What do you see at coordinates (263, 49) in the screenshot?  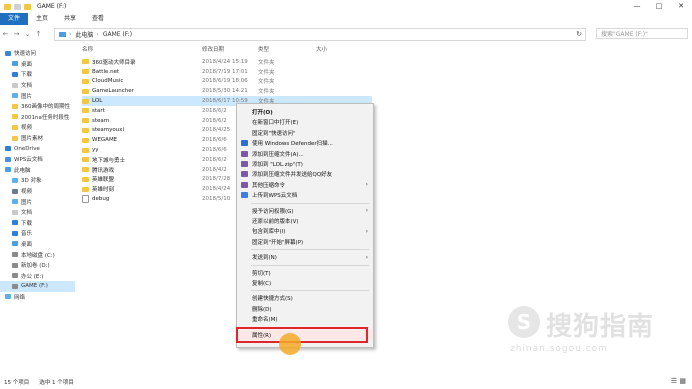 I see `column-header-type: 类型` at bounding box center [263, 49].